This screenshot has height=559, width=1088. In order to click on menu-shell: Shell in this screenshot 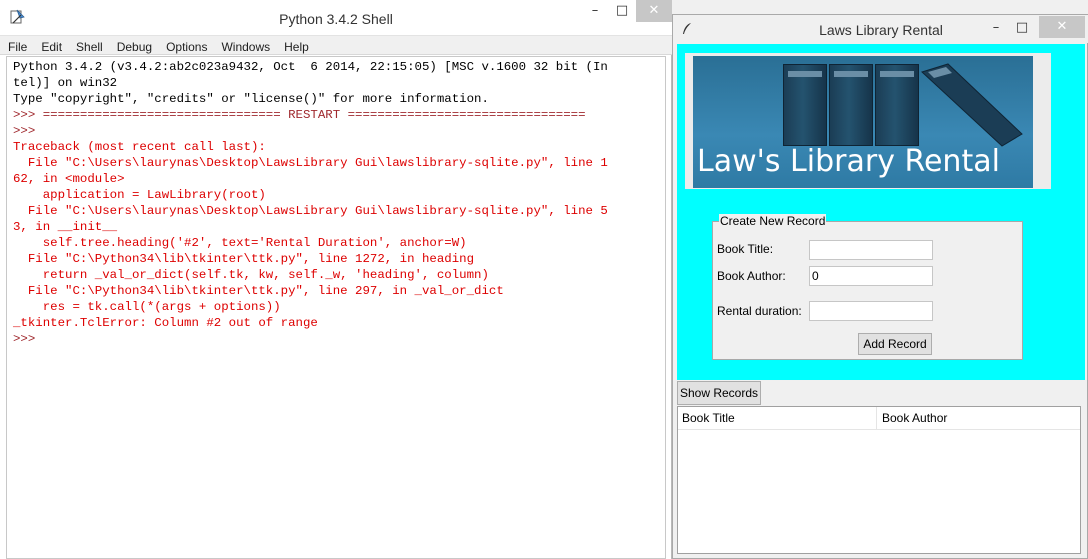, I will do `click(88, 47)`.